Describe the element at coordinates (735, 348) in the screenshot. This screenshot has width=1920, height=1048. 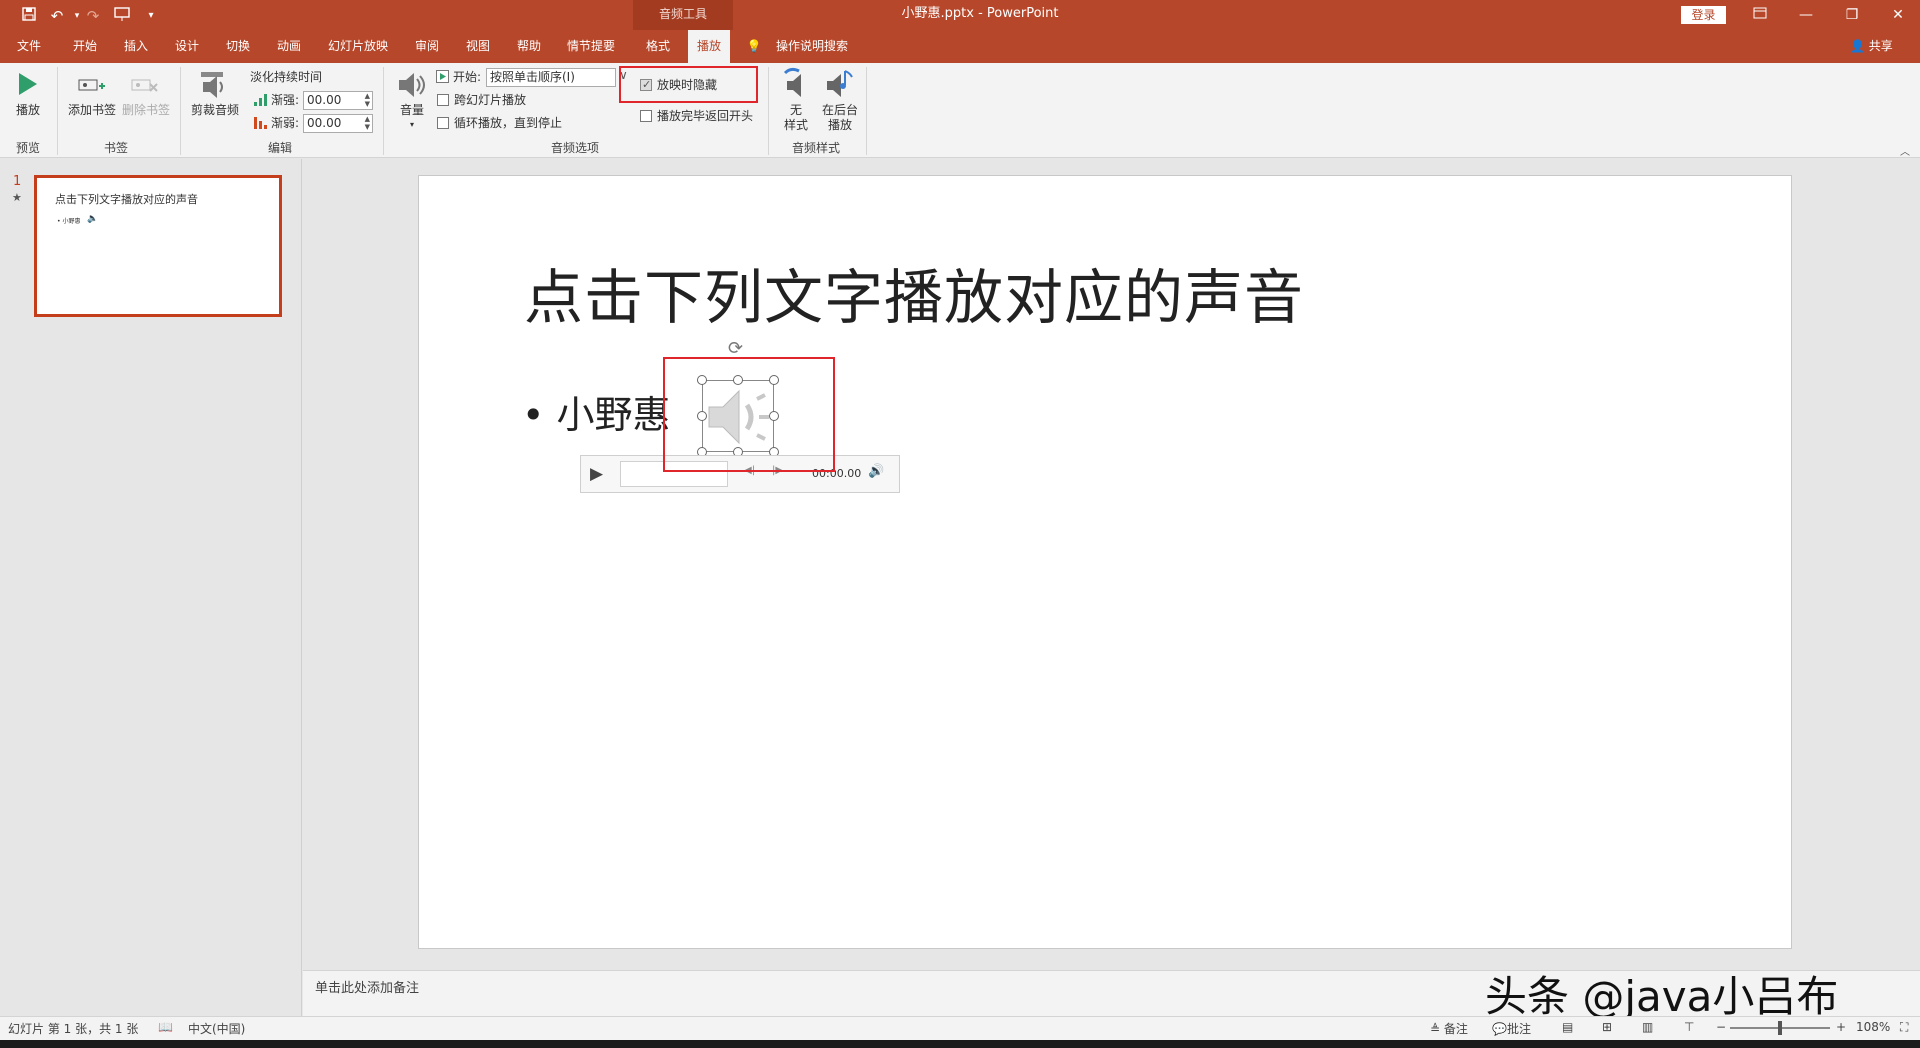
I see `rotate-handle-icon: ⟳` at that location.